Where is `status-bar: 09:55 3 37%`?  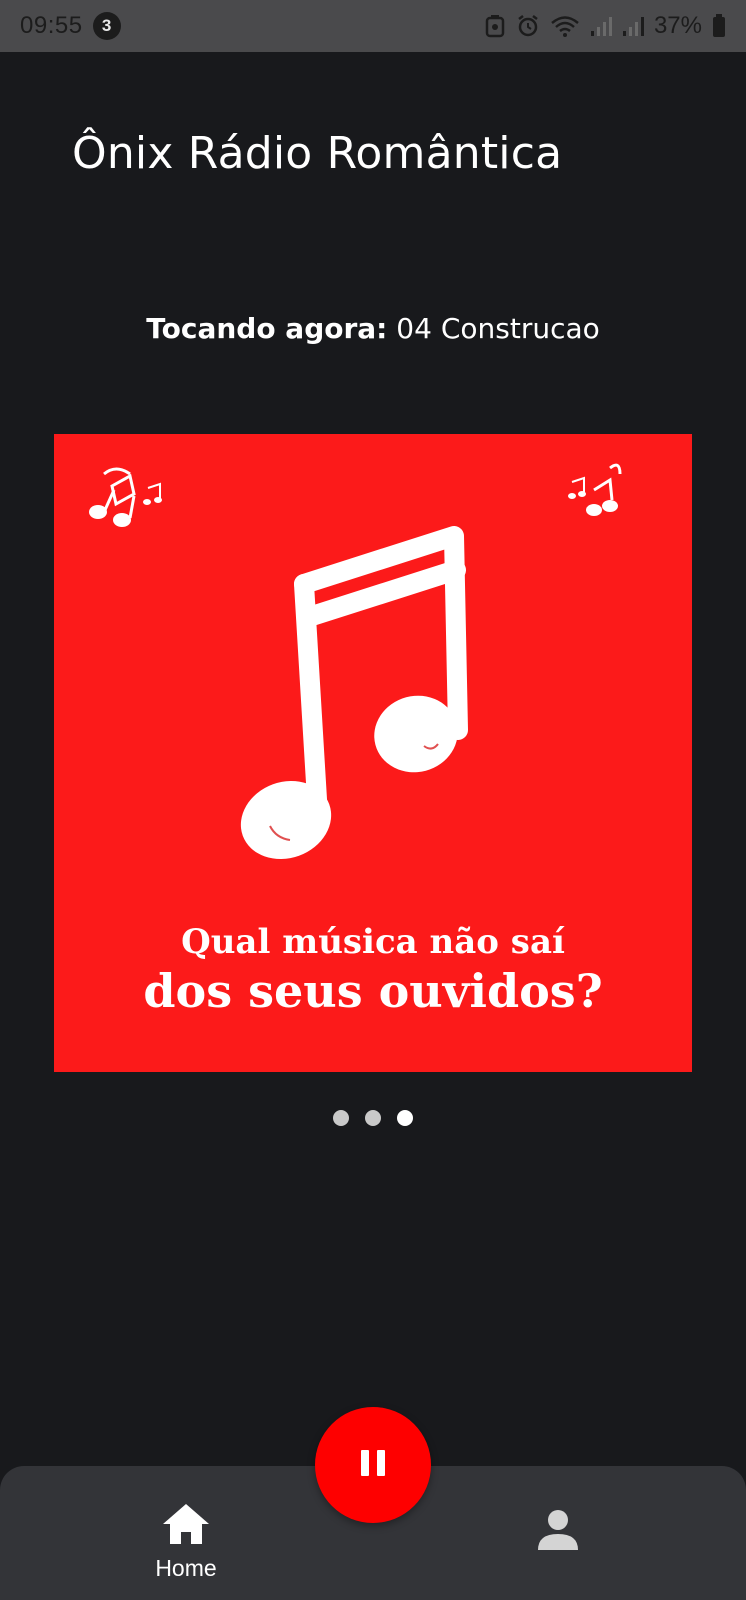
status-bar: 09:55 3 37% is located at coordinates (373, 26).